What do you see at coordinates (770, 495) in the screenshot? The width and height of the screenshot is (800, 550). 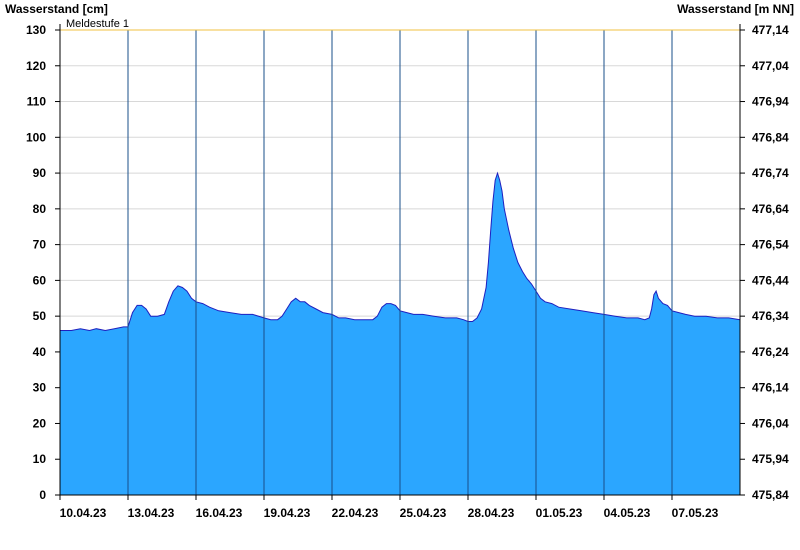 I see `y-tick-label-right-0: 475,84` at bounding box center [770, 495].